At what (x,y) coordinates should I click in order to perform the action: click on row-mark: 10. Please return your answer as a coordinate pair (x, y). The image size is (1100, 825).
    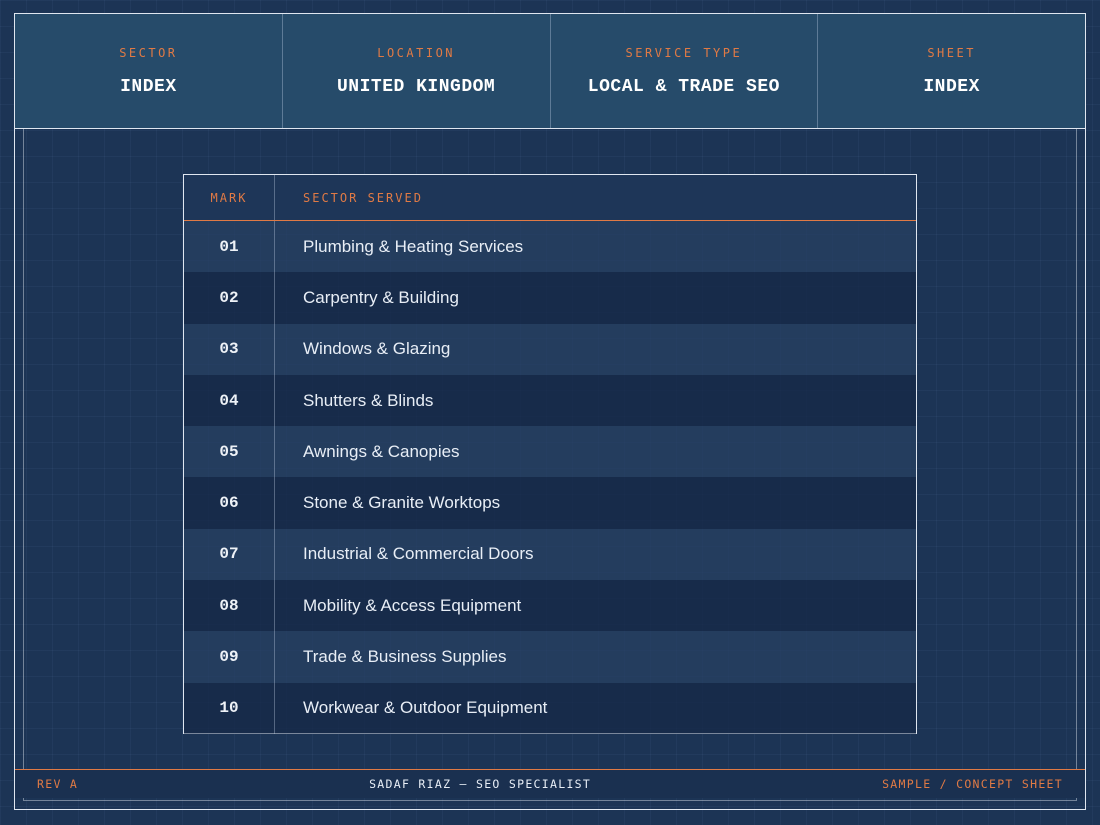
    Looking at the image, I should click on (229, 708).